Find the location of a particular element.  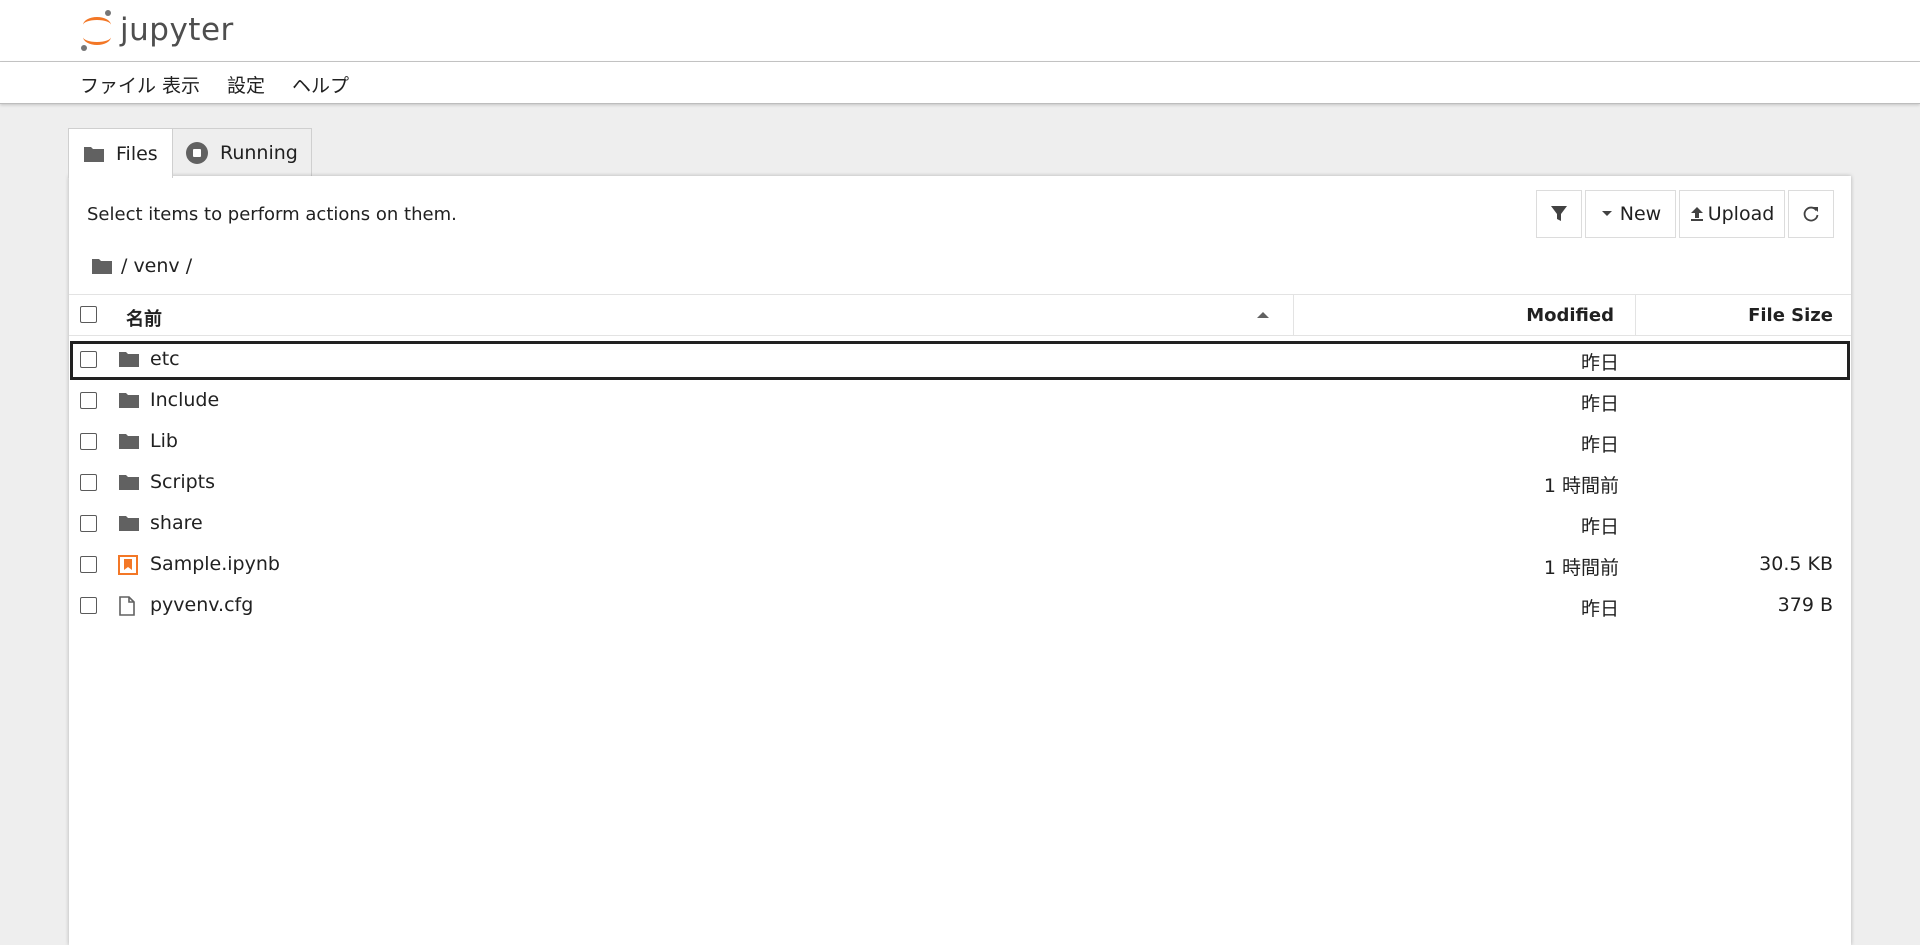

breadcrumb-path: / venv / is located at coordinates (156, 266).